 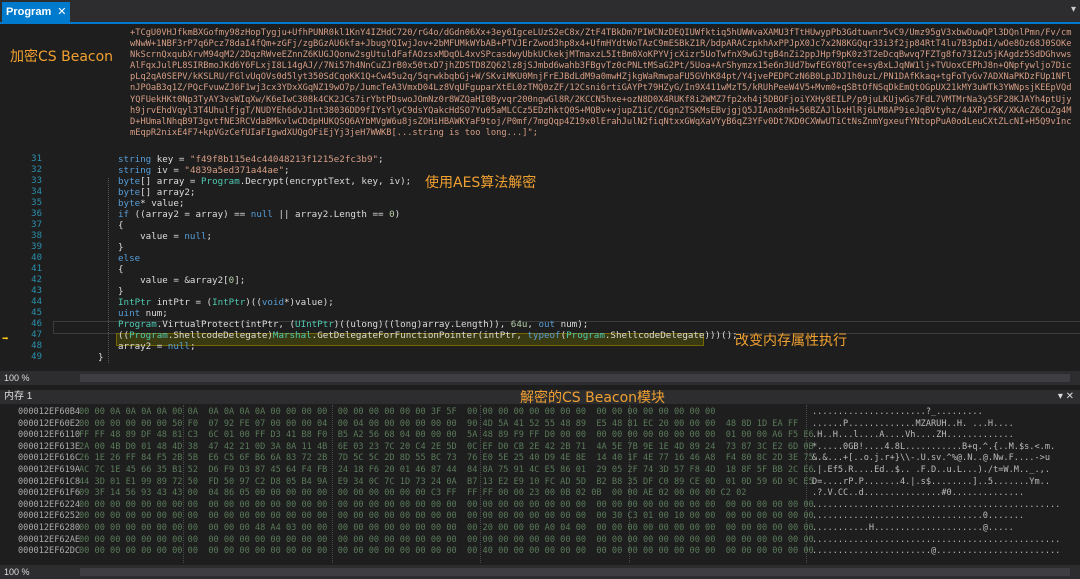 I want to click on line-number: 33, so click(x=36, y=181).